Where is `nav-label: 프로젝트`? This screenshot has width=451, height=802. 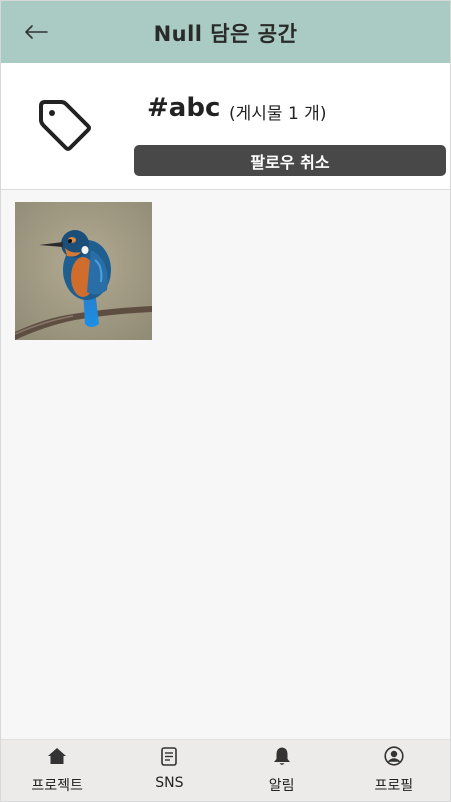
nav-label: 프로젝트 is located at coordinates (57, 786).